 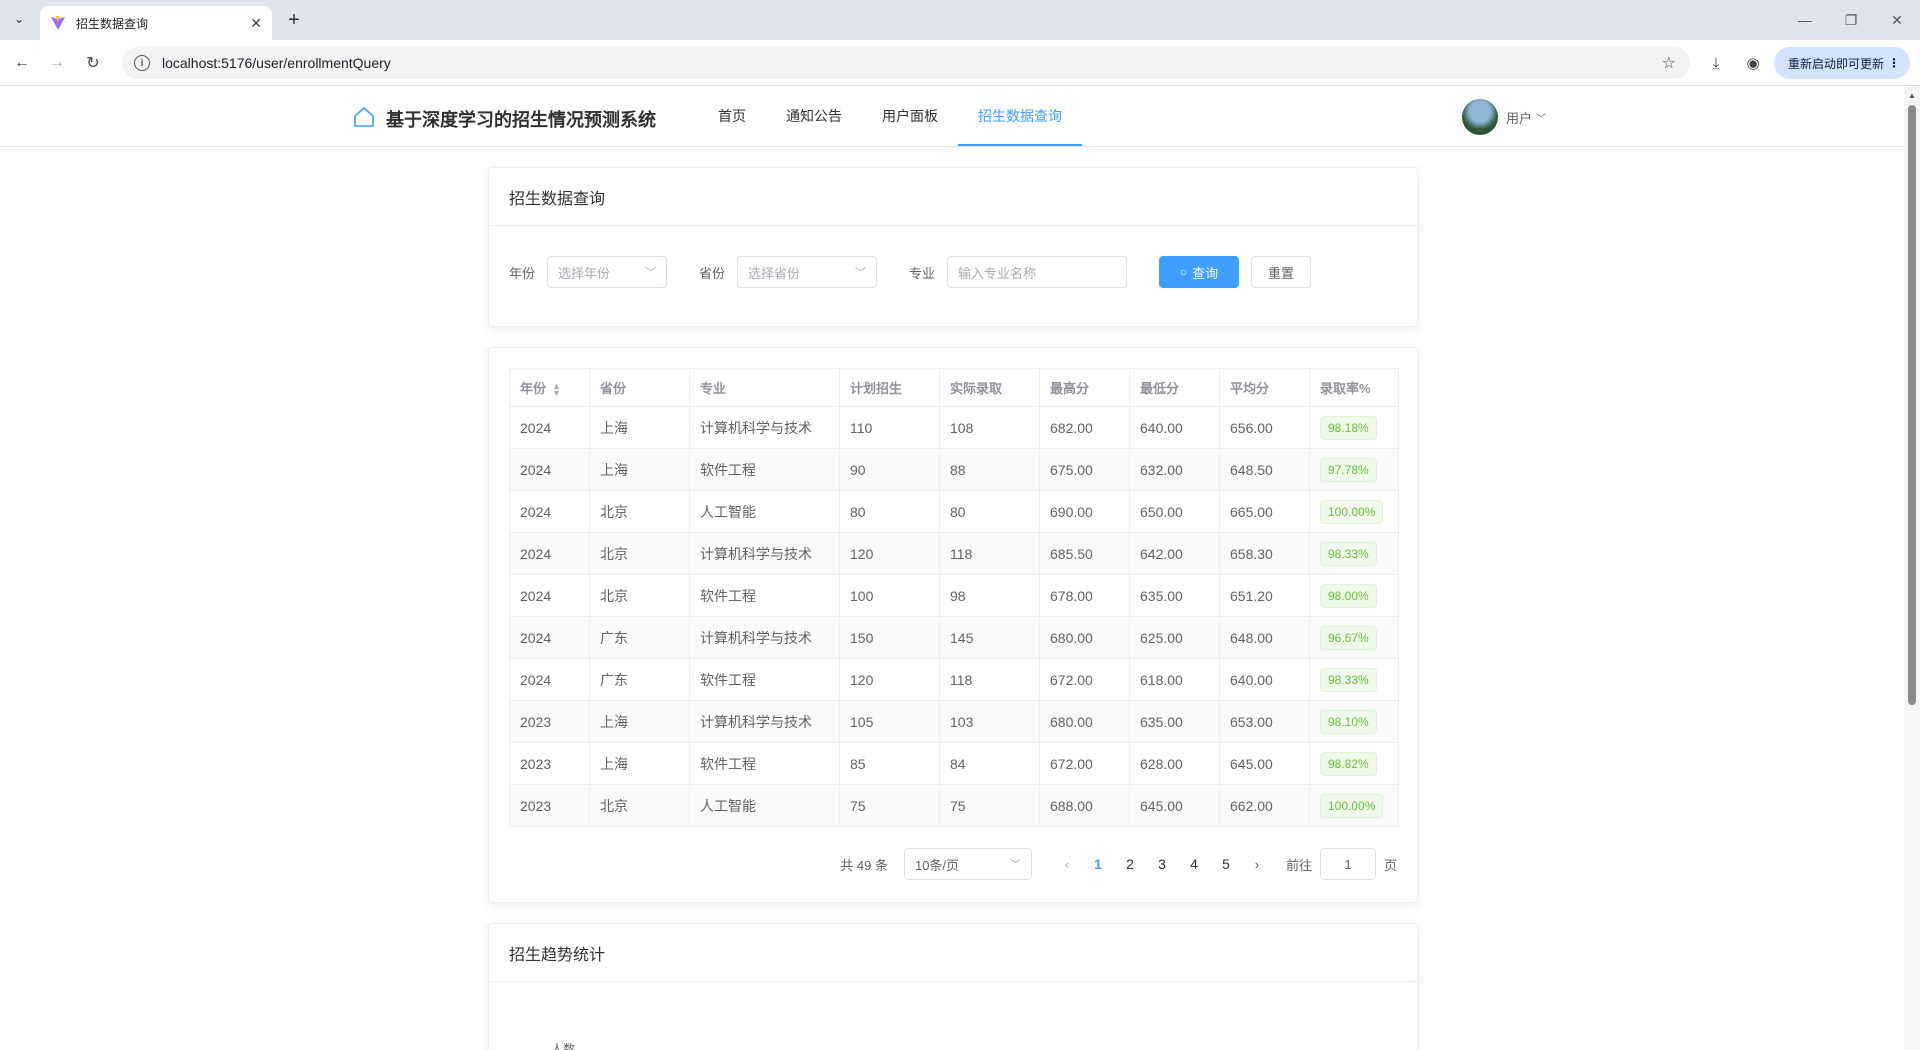 What do you see at coordinates (1084, 469) in the screenshot?
I see `table-cell: 675.00` at bounding box center [1084, 469].